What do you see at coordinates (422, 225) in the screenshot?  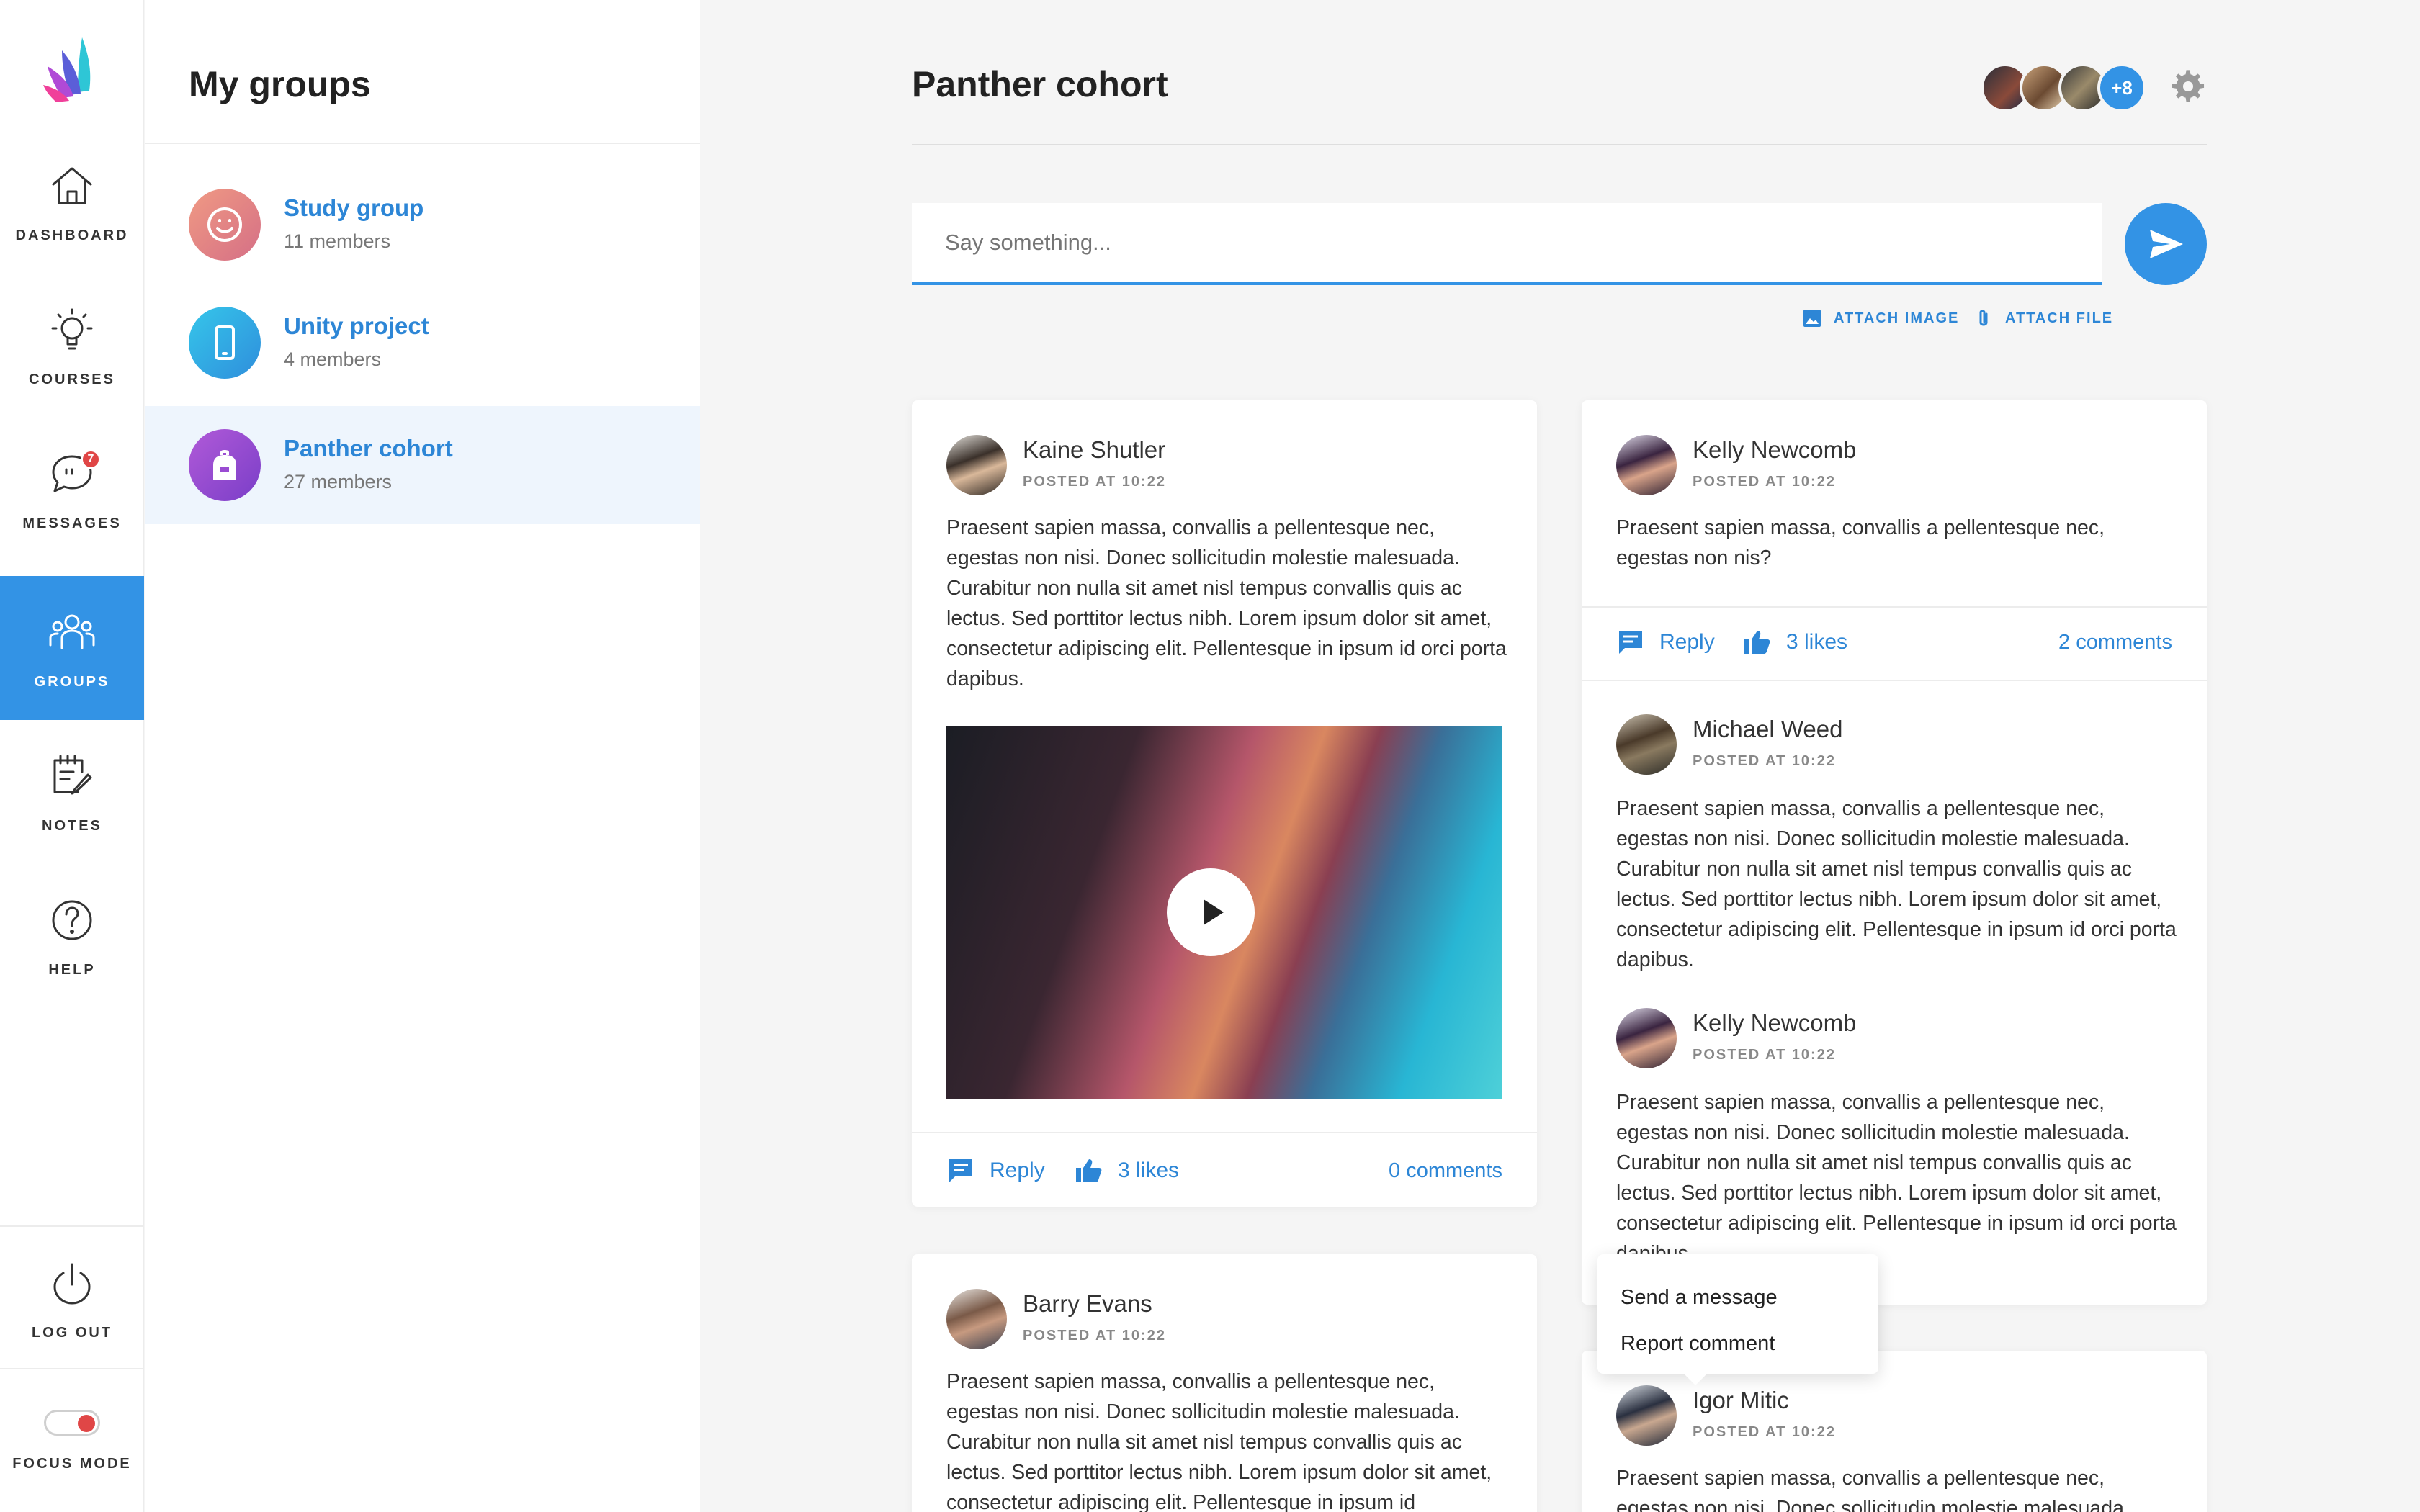 I see `group-item-study-group: Study group 11 members` at bounding box center [422, 225].